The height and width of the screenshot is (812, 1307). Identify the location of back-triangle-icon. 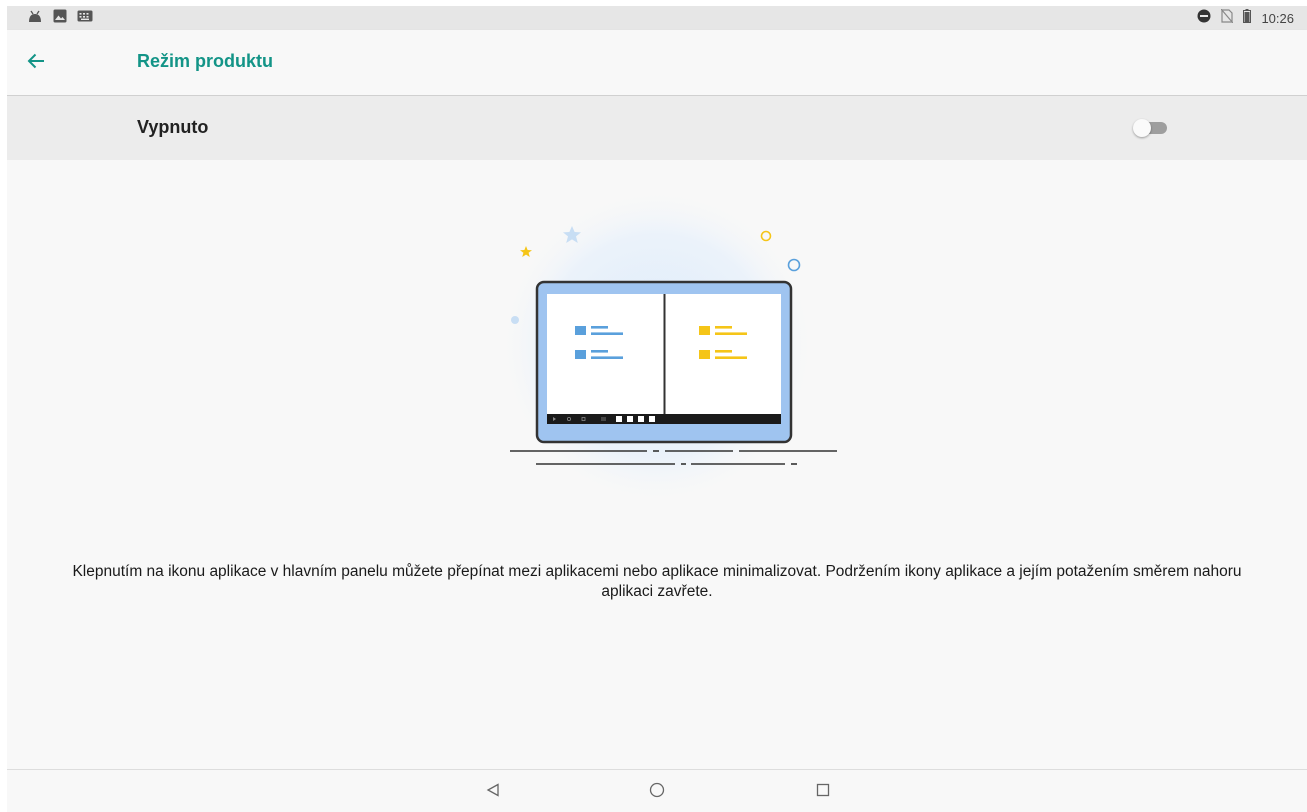
(493, 792).